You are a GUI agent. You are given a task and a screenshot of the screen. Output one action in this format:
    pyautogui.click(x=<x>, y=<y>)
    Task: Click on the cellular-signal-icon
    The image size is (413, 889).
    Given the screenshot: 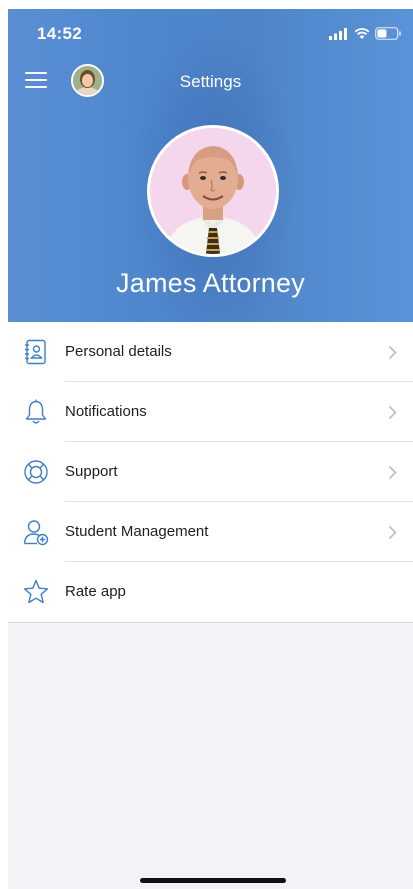 What is the action you would take?
    pyautogui.click(x=338, y=34)
    